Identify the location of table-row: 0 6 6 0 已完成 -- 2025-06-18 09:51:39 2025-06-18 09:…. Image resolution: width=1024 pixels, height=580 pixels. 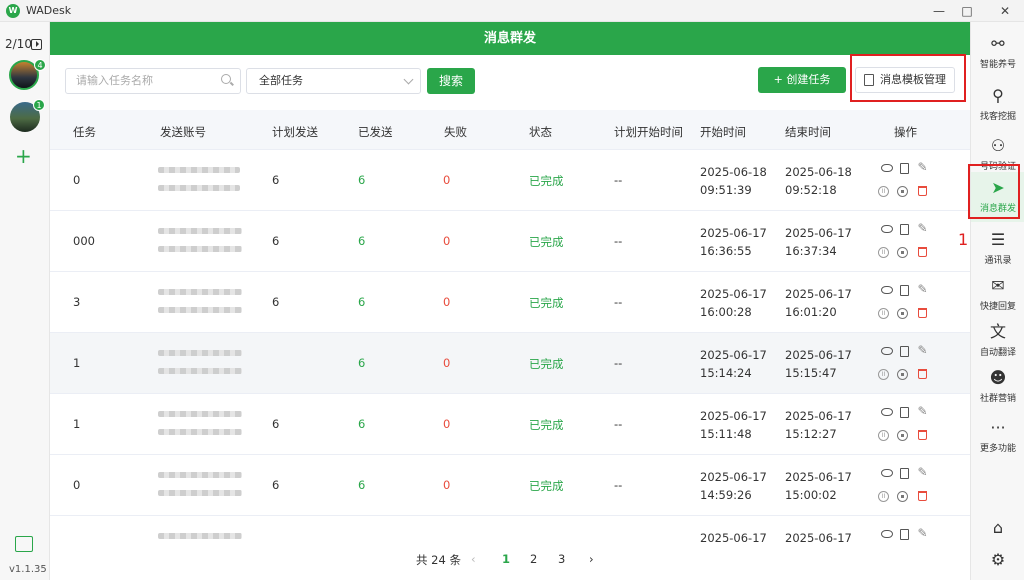
(510, 180).